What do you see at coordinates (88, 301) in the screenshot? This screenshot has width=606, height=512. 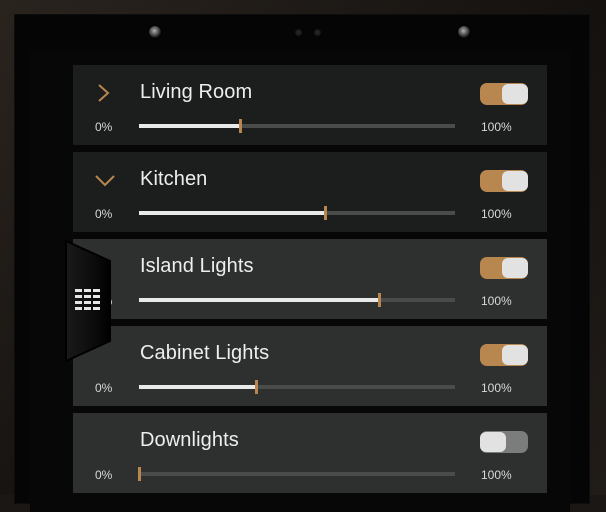 I see `side-menu-tab` at bounding box center [88, 301].